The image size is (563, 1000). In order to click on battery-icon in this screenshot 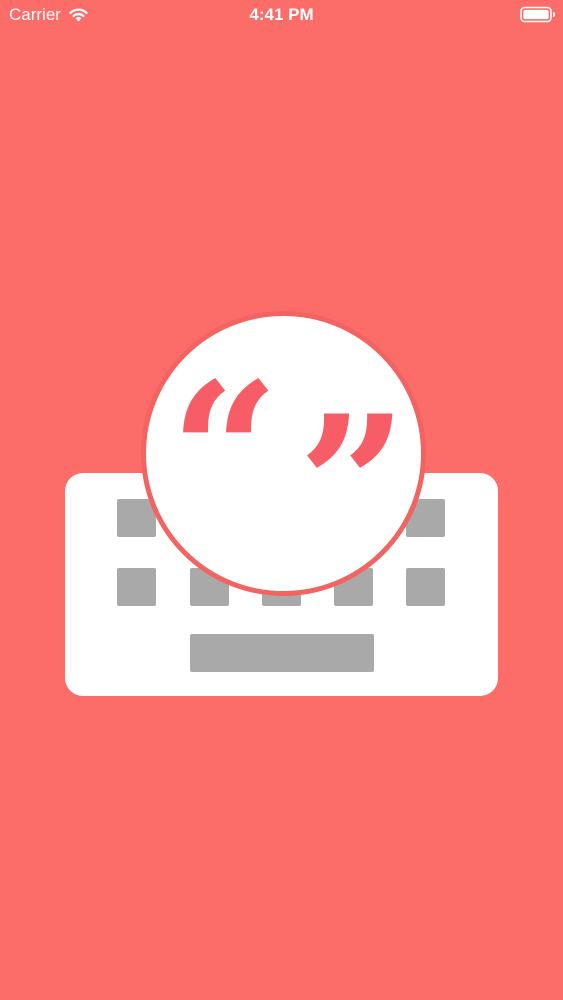, I will do `click(537, 14)`.